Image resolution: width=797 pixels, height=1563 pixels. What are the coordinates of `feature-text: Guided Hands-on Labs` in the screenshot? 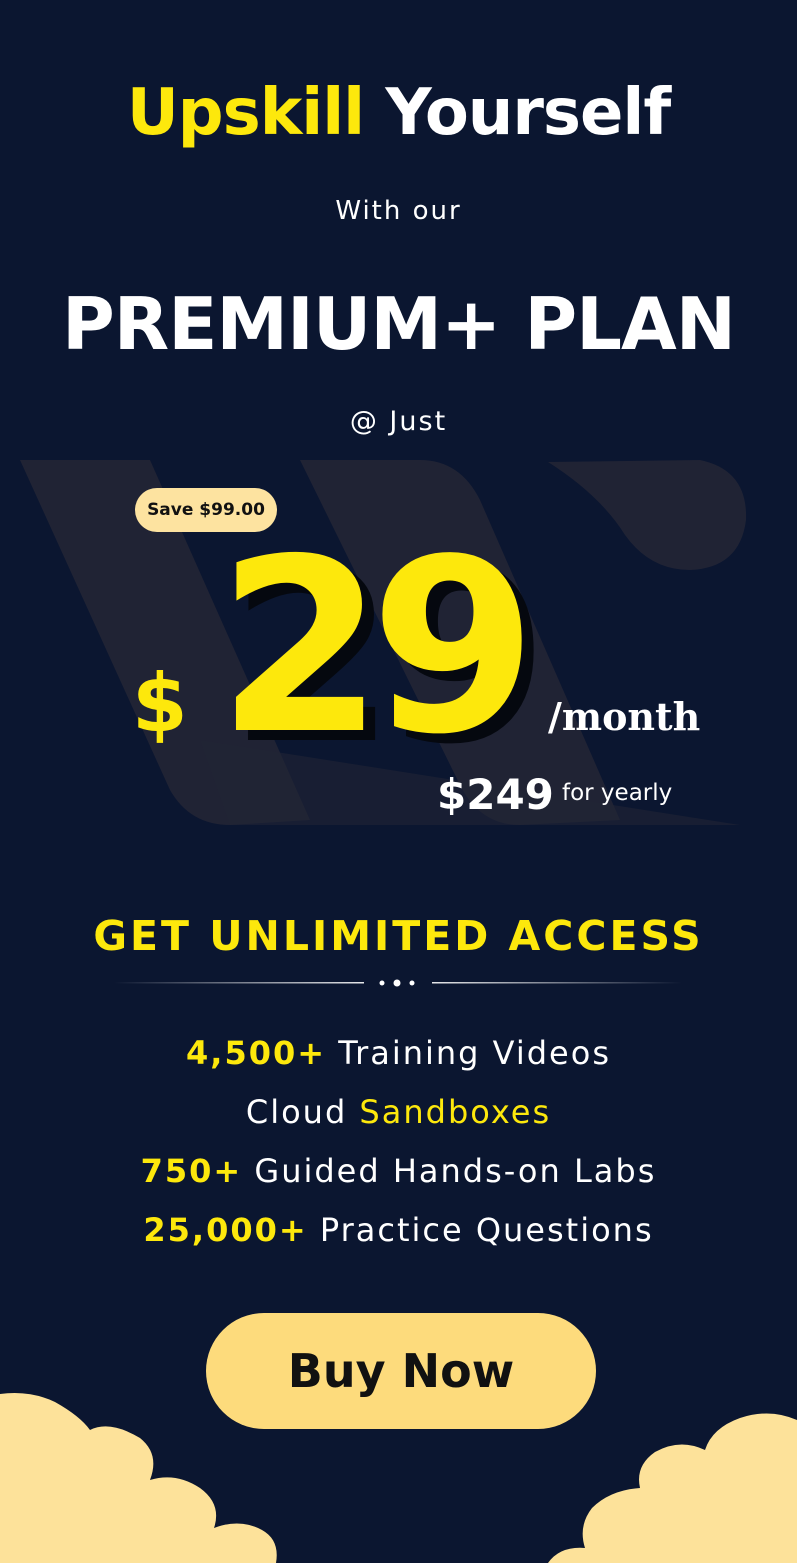 It's located at (455, 1171).